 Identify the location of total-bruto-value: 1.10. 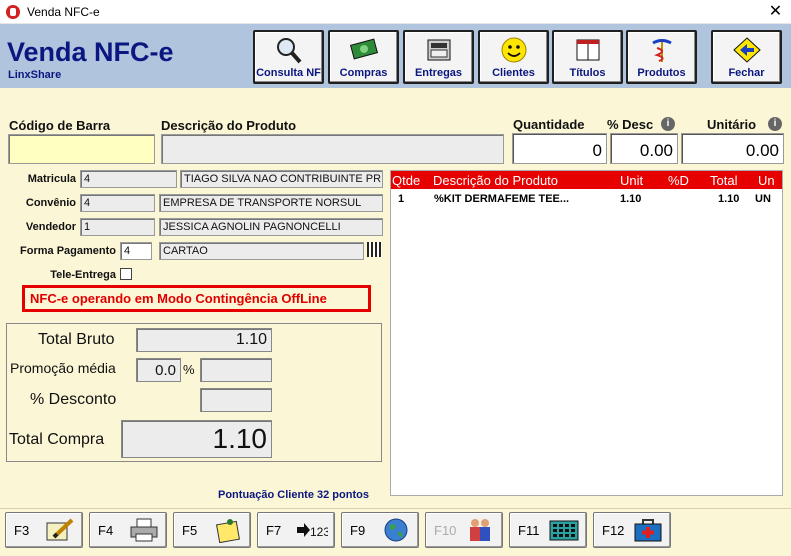
(204, 340).